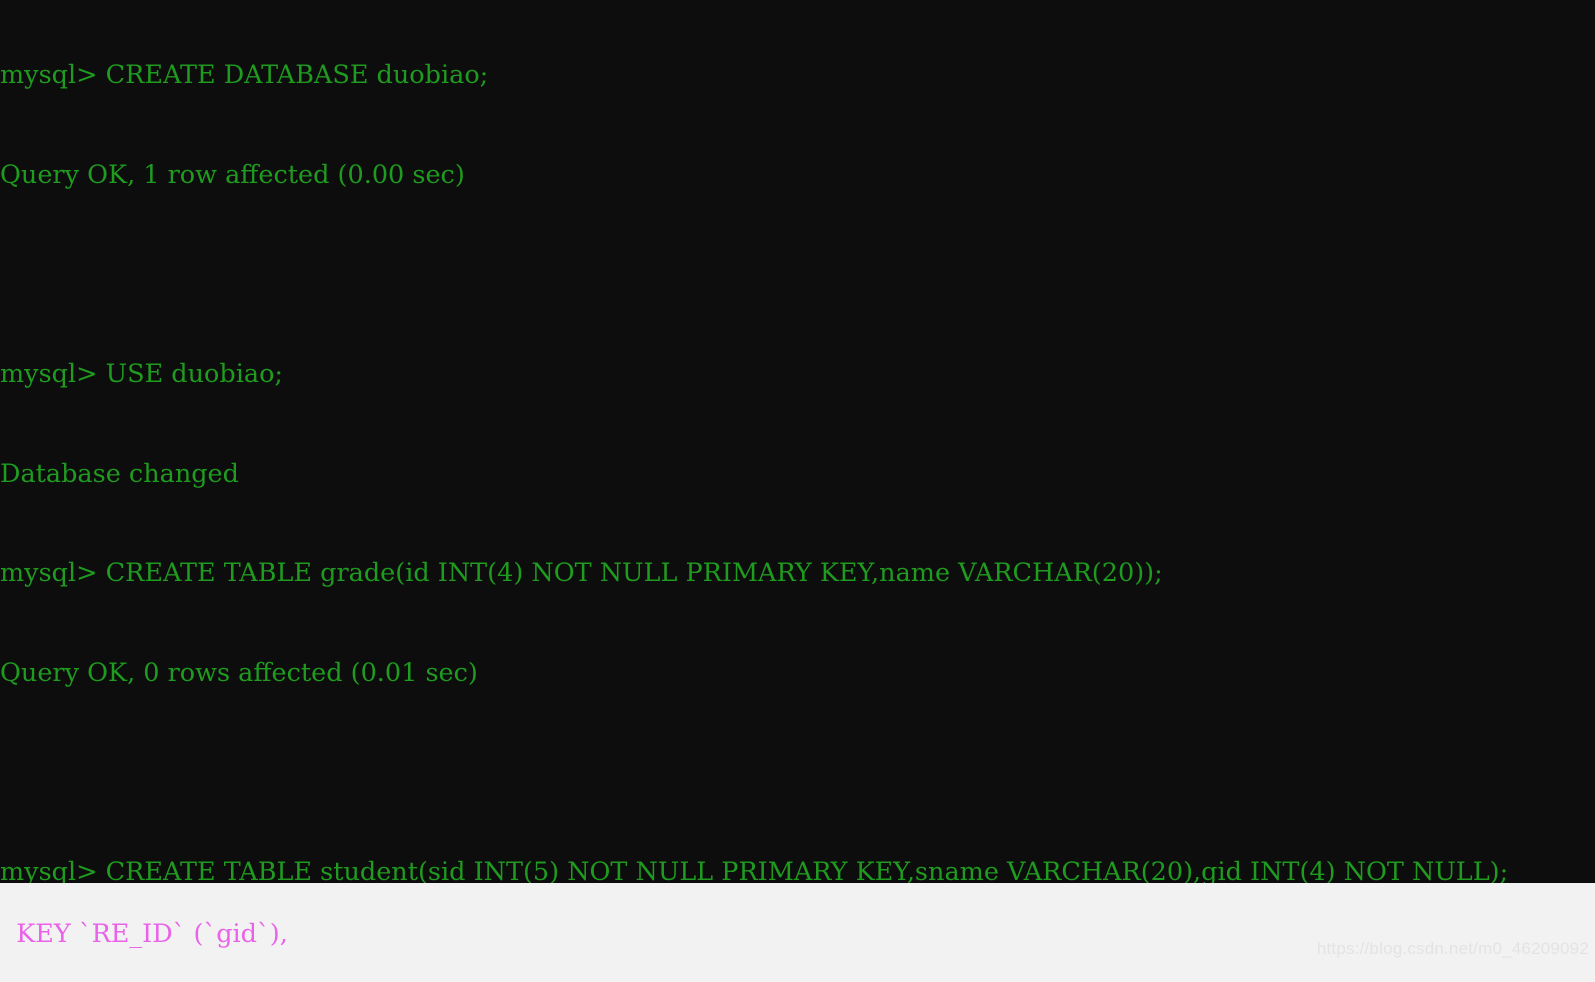  Describe the element at coordinates (244, 75) in the screenshot. I see `terminal-line: mysql> CREATE DATABASE duobiao;` at that location.